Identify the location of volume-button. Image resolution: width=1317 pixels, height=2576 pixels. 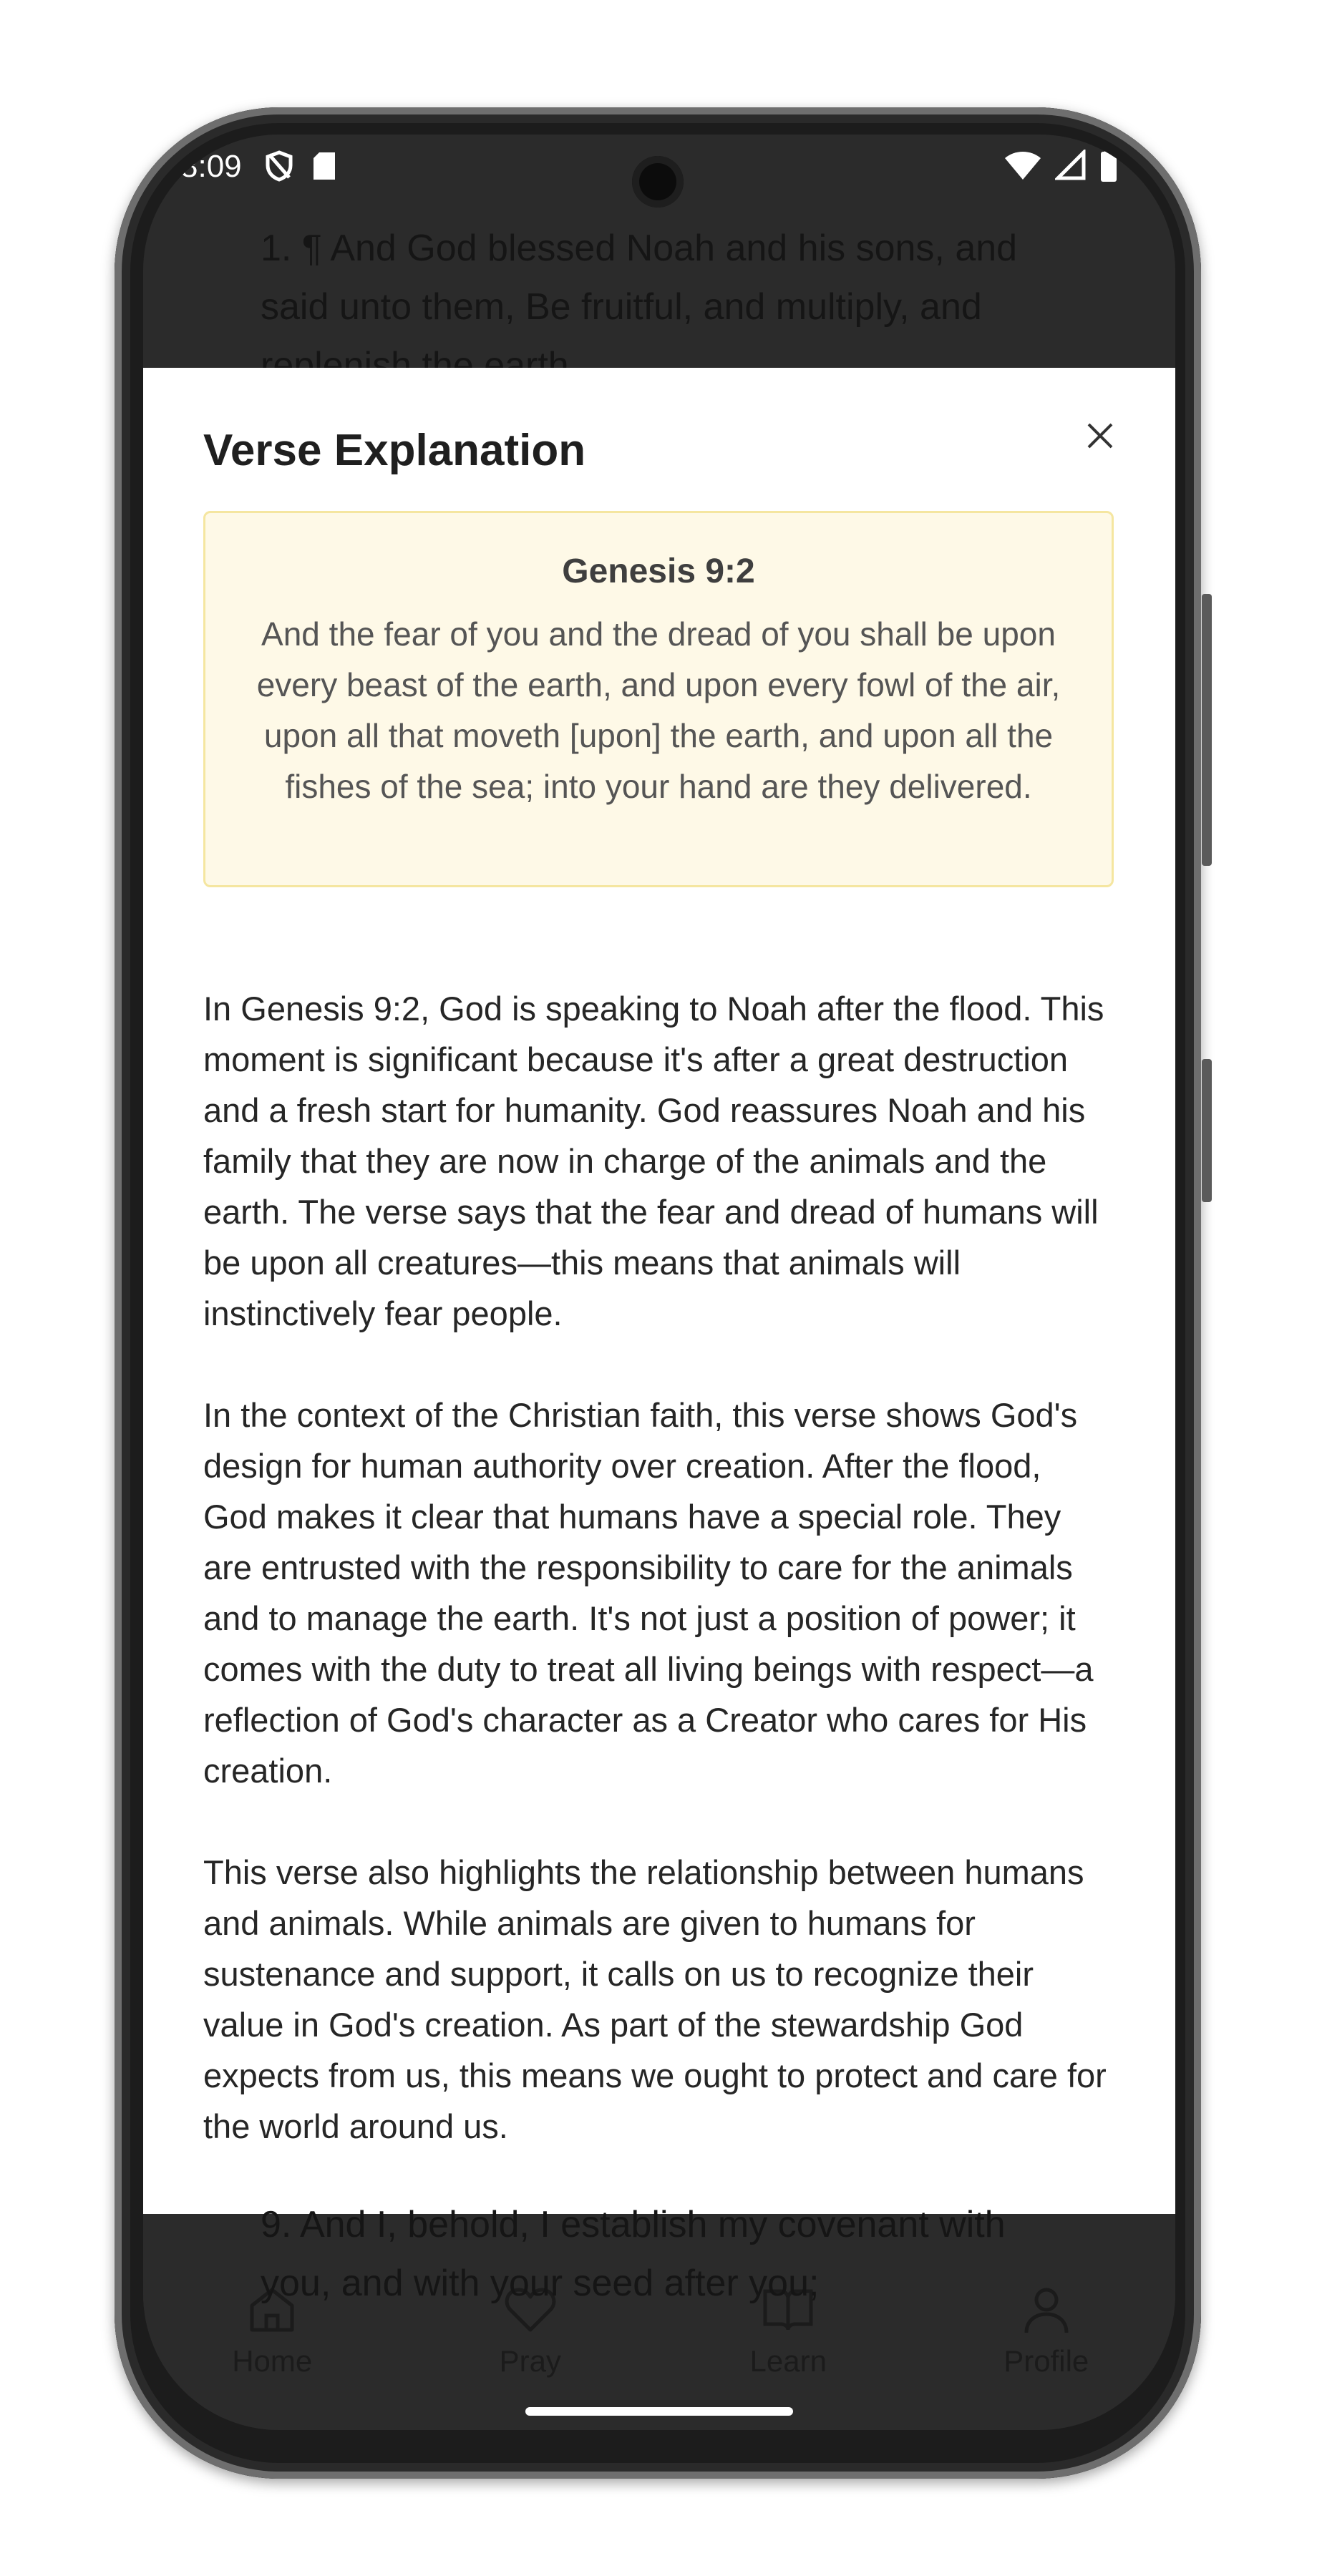
(1207, 730).